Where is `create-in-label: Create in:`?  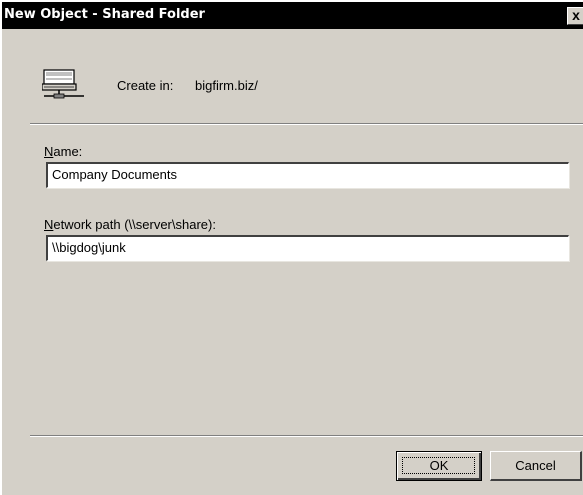 create-in-label: Create in: is located at coordinates (145, 85).